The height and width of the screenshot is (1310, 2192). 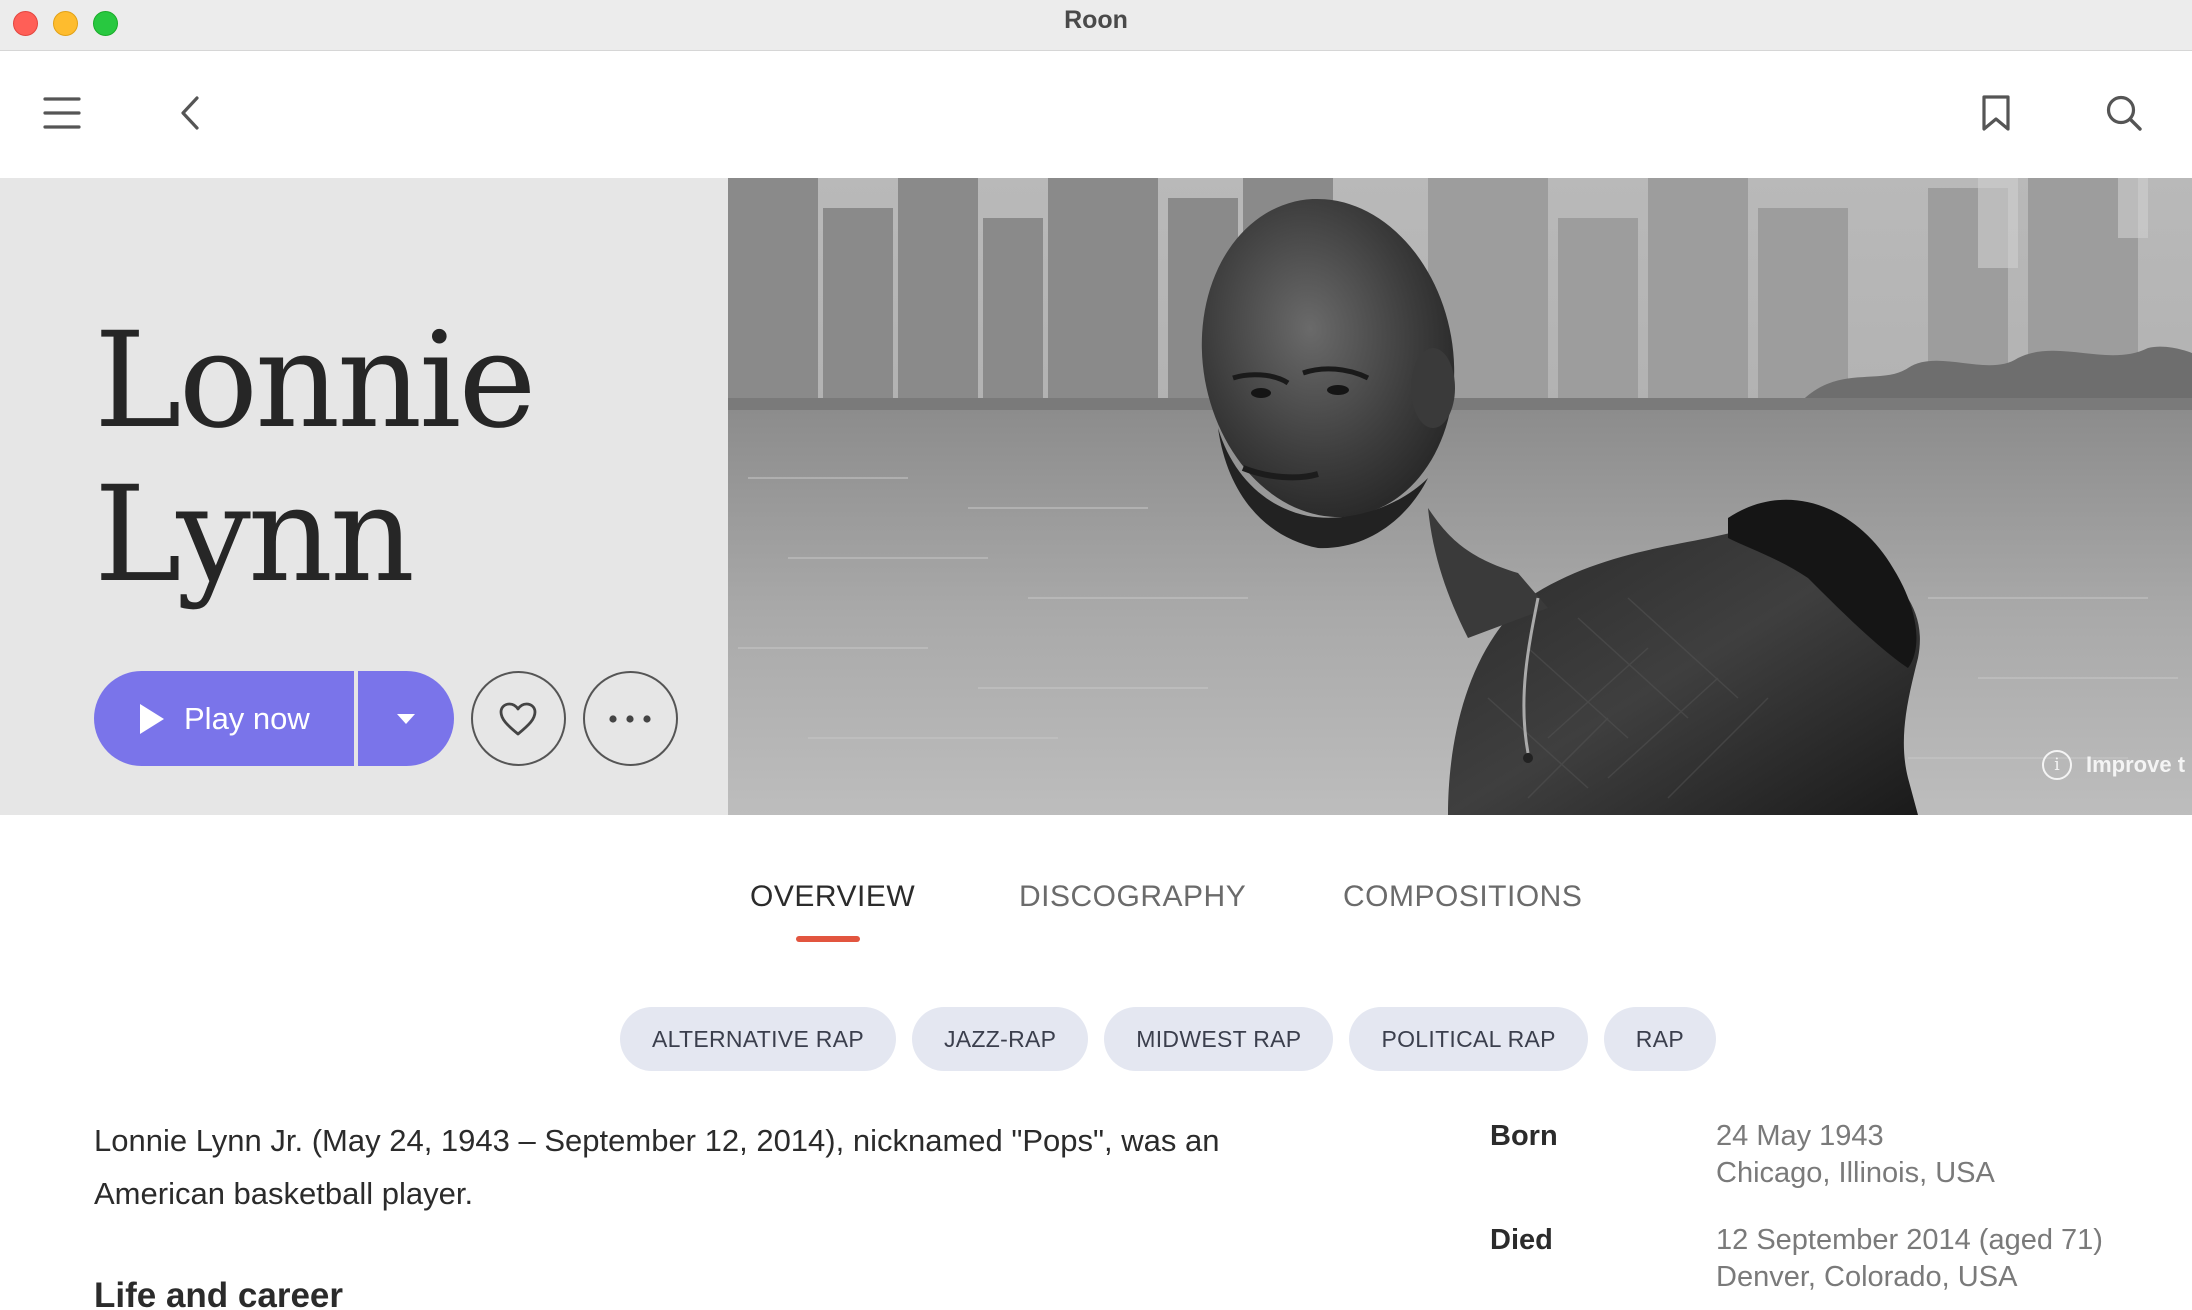 What do you see at coordinates (1996, 113) in the screenshot?
I see `bookmark-icon` at bounding box center [1996, 113].